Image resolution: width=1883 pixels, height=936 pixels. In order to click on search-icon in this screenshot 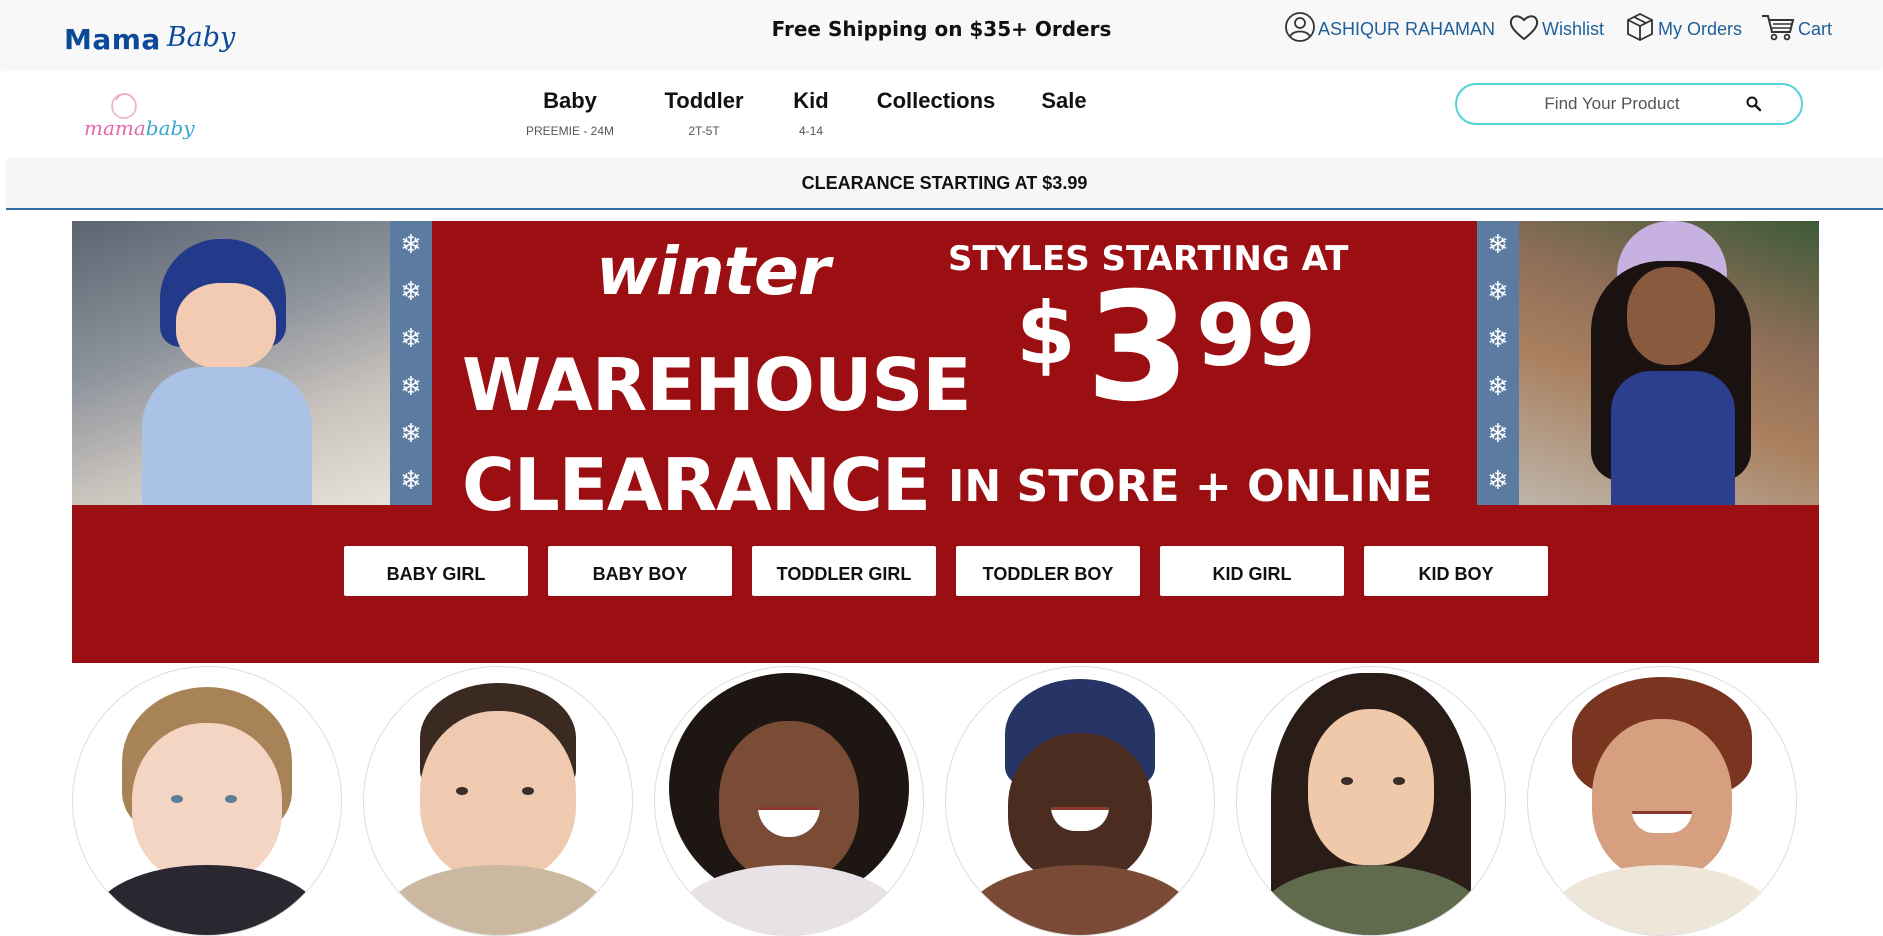, I will do `click(1754, 106)`.